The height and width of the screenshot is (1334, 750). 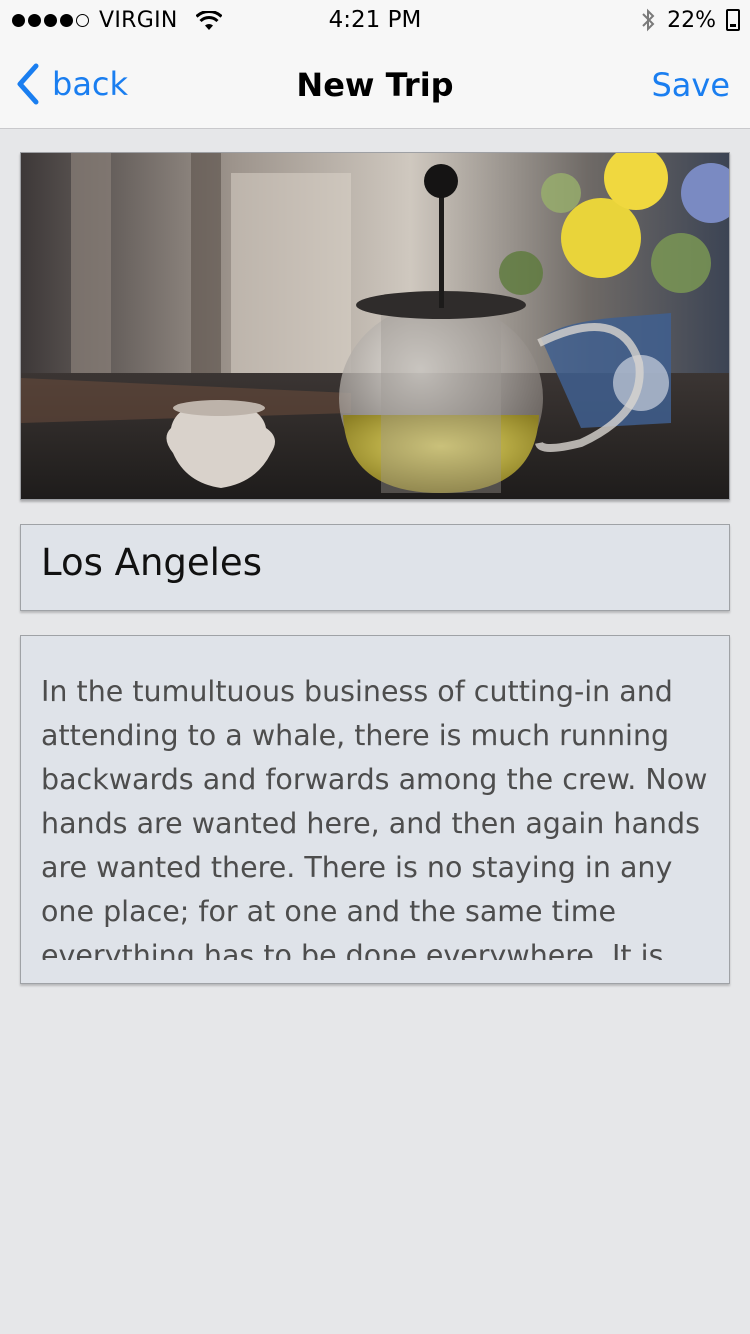 I want to click on page-title: New Trip, so click(x=375, y=85).